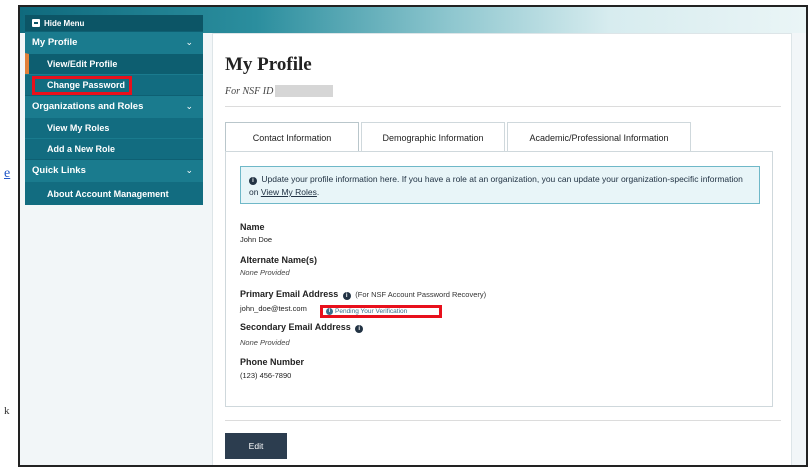 This screenshot has height=470, width=812. I want to click on primary-email-label: Primary Email Address, so click(289, 294).